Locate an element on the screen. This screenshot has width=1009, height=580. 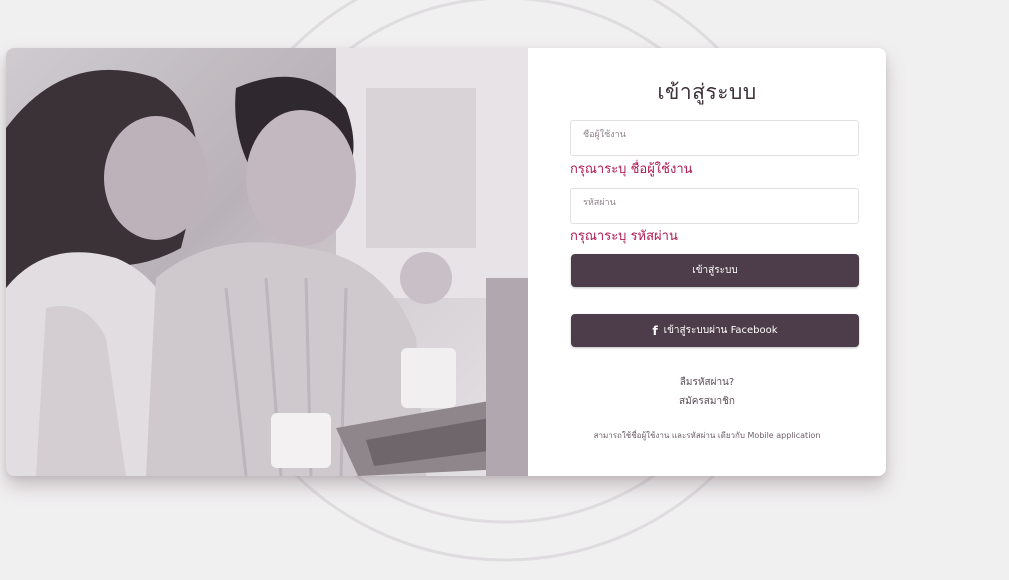
login-button-label: เข้าสู่ระบบ is located at coordinates (715, 270).